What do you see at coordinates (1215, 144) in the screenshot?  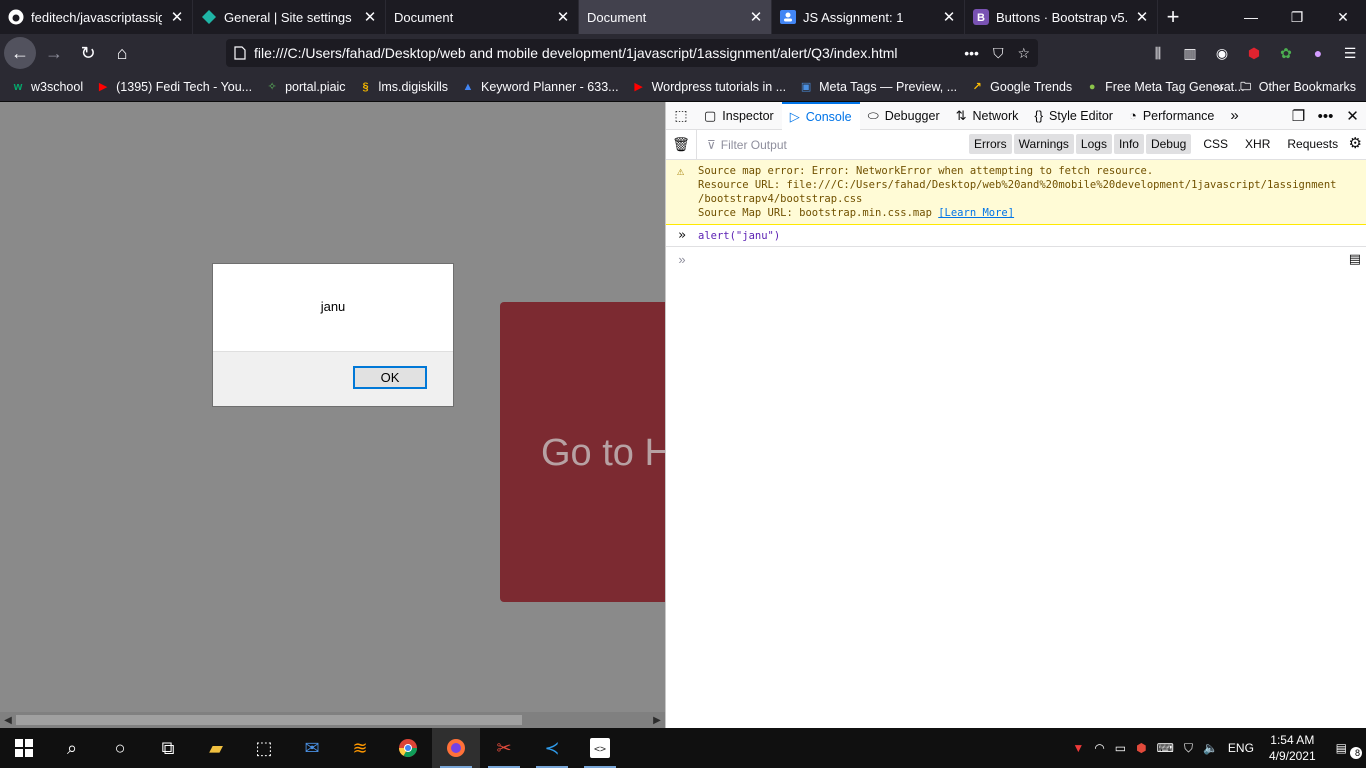 I see `filter-css: CSS` at bounding box center [1215, 144].